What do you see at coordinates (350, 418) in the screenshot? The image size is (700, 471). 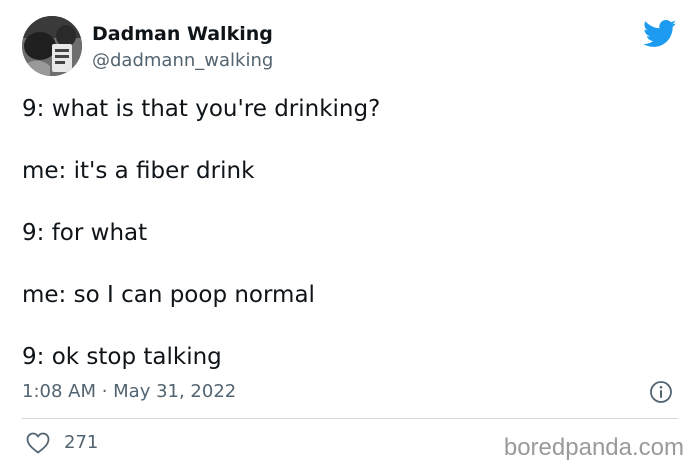 I see `divider` at bounding box center [350, 418].